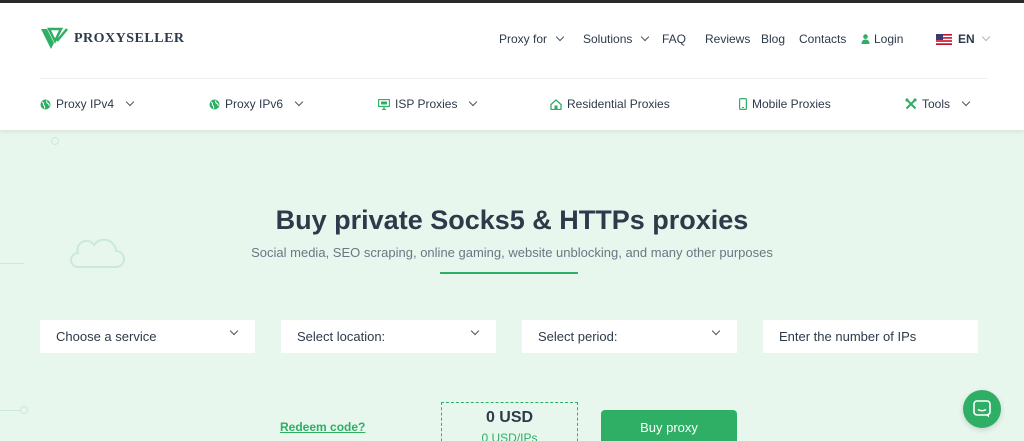 The height and width of the screenshot is (441, 1024). I want to click on period-select: Select period:, so click(629, 336).